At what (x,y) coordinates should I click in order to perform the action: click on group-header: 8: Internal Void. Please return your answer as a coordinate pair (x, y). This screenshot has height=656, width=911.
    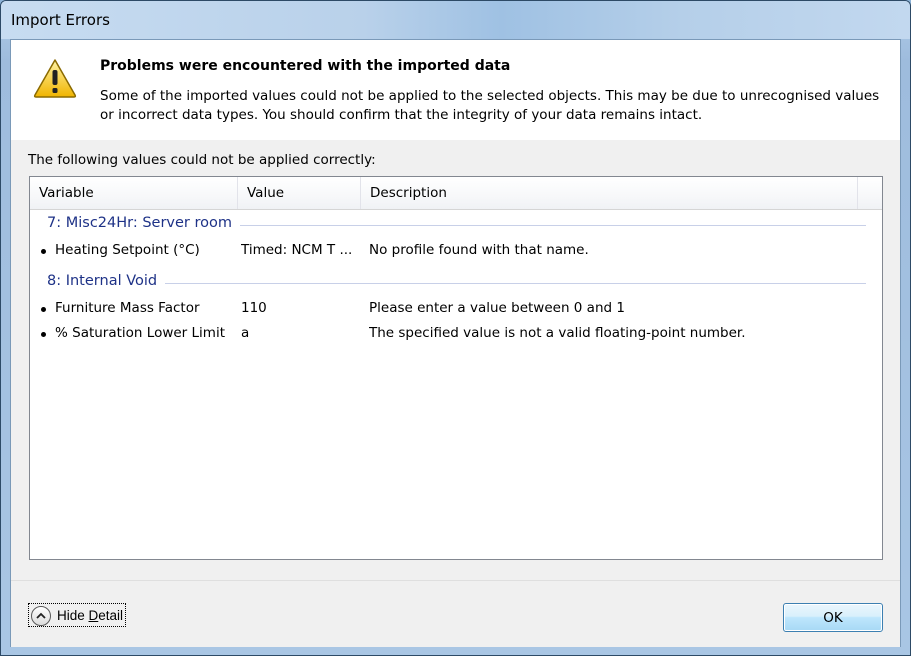
    Looking at the image, I should click on (456, 283).